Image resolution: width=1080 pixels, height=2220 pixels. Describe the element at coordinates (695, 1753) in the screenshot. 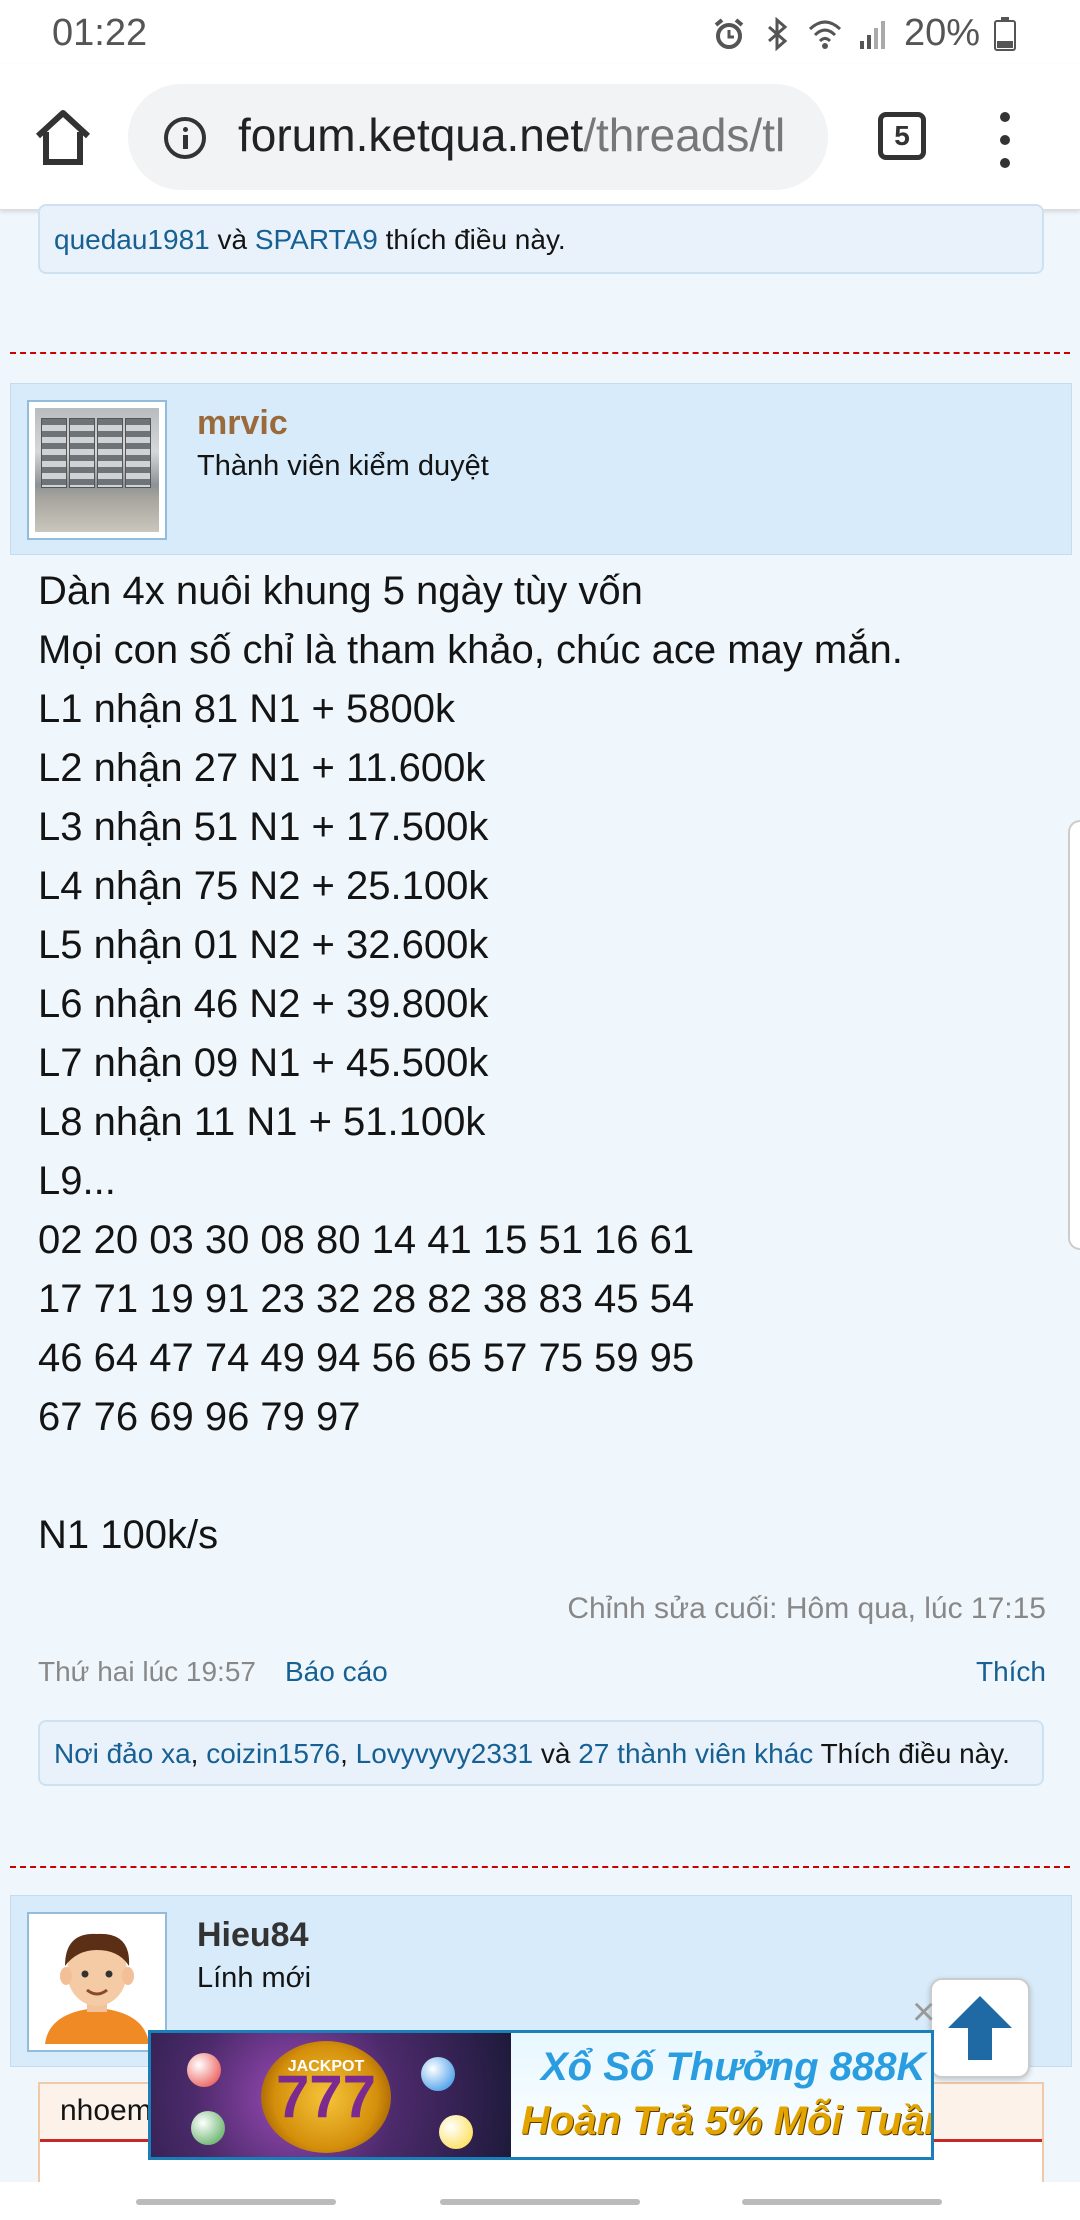

I see `other-likers-link: 27 thành viên khác` at that location.